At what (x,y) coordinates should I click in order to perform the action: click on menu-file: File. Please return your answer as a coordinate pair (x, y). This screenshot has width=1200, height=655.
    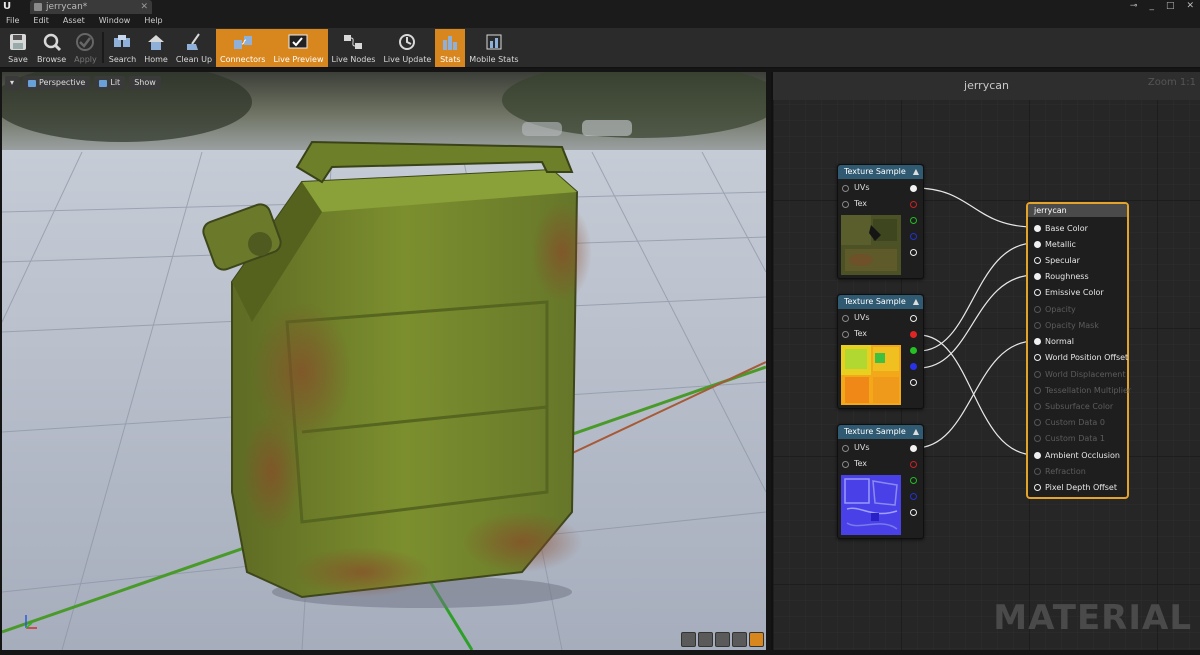
    Looking at the image, I should click on (12, 21).